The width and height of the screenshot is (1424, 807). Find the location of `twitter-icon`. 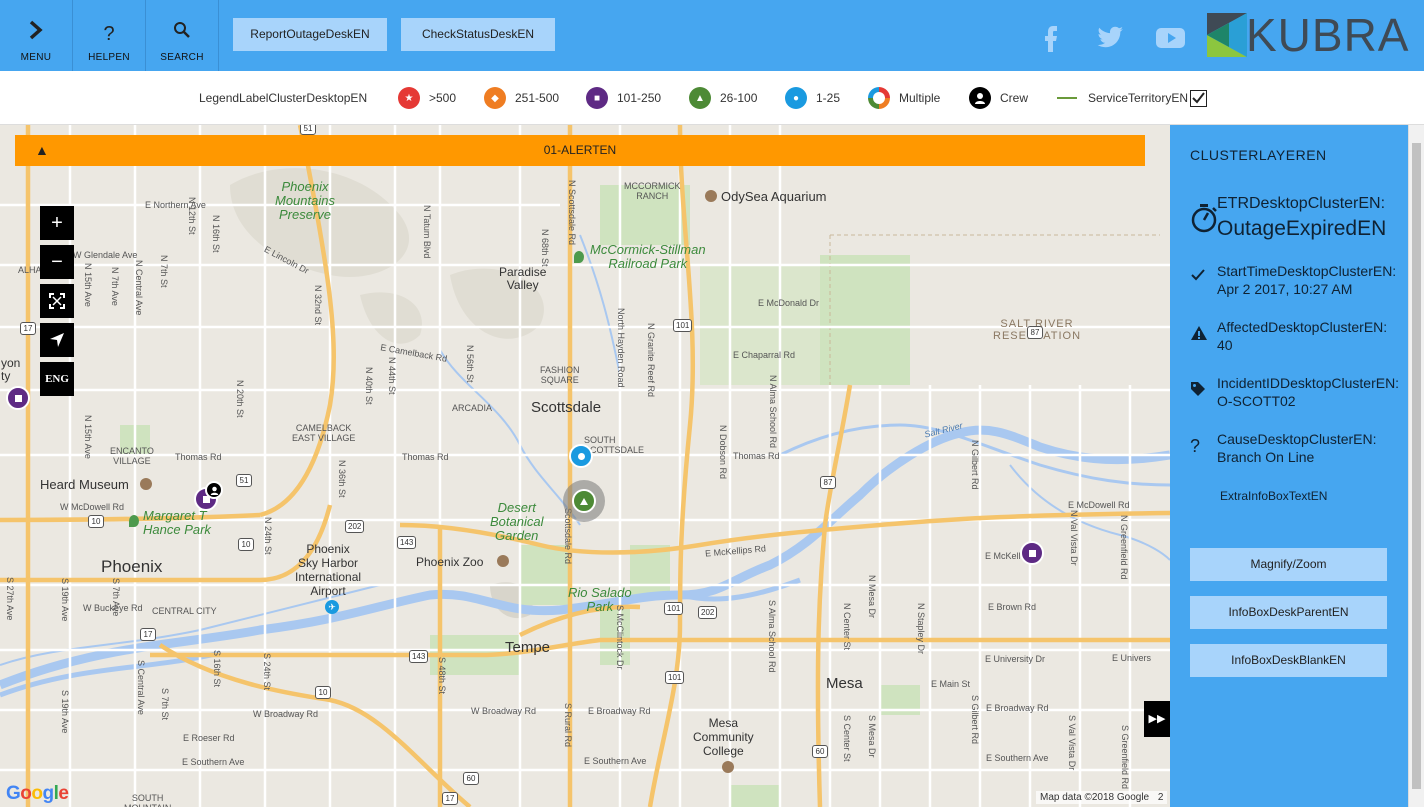

twitter-icon is located at coordinates (1110, 39).